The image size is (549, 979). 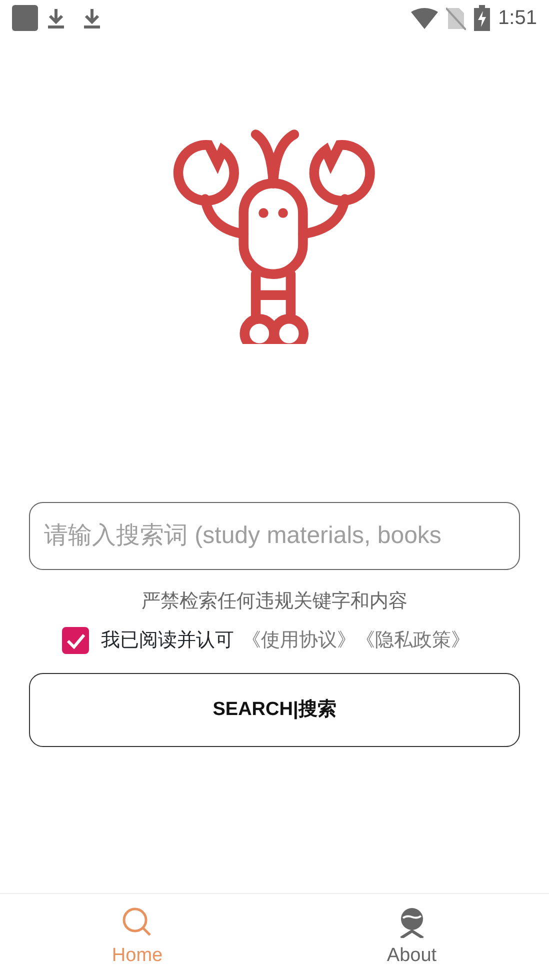 I want to click on no-sim-icon, so click(x=456, y=18).